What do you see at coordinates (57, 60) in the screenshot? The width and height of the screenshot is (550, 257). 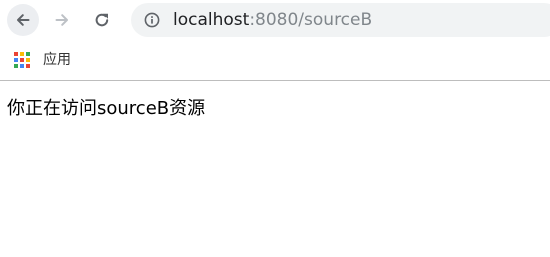 I see `bookmark-label: 应用` at bounding box center [57, 60].